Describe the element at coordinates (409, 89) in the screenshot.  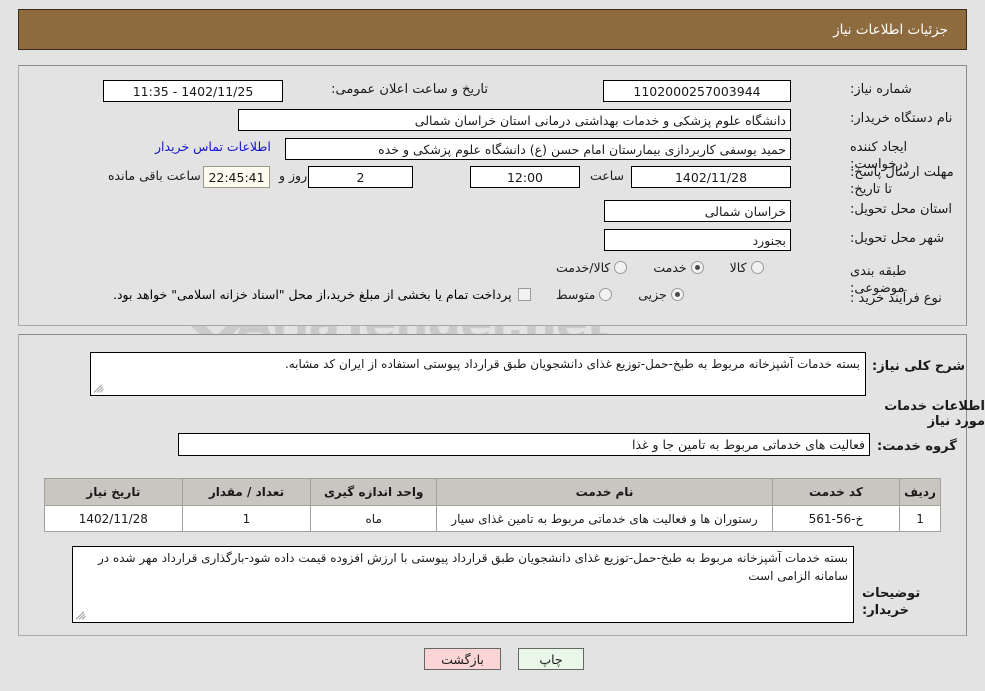
I see `public-announce-label: تاریخ و ساعت اعلان عمومی:` at that location.